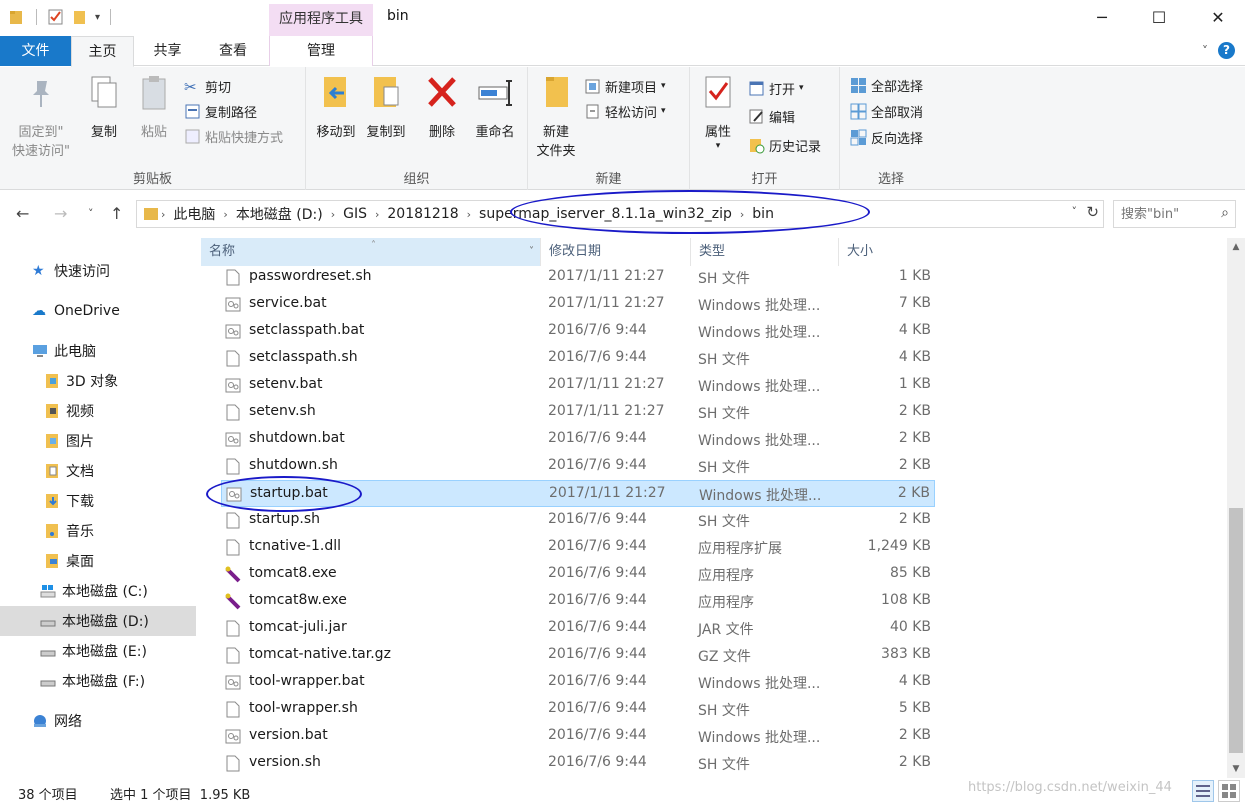  What do you see at coordinates (35, 51) in the screenshot?
I see `tab-file: 文件` at bounding box center [35, 51].